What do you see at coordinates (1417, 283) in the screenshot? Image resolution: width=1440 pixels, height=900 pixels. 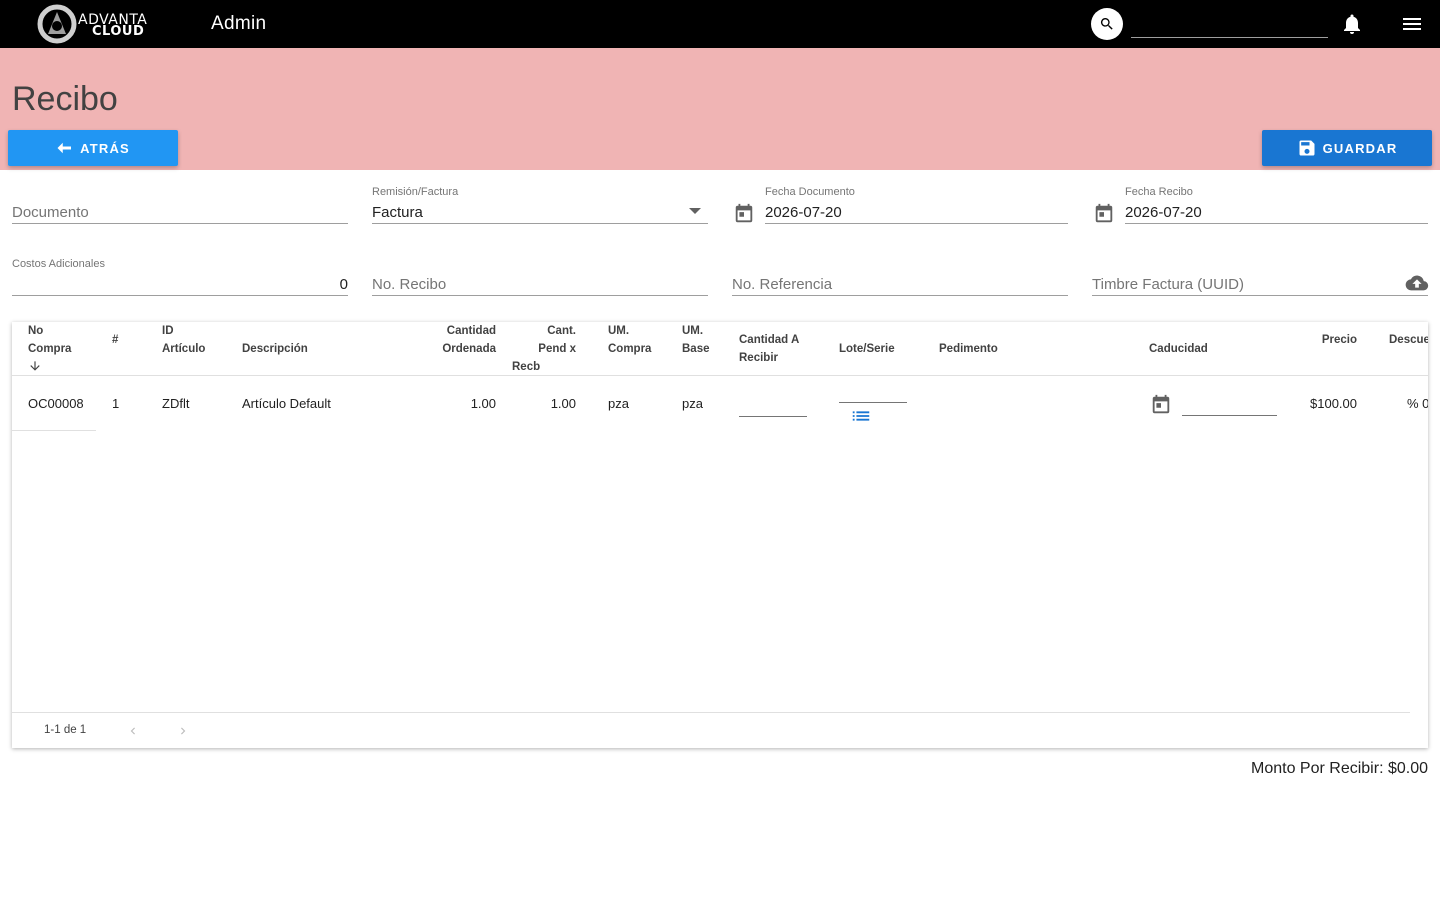 I see `cloud-upload-icon` at bounding box center [1417, 283].